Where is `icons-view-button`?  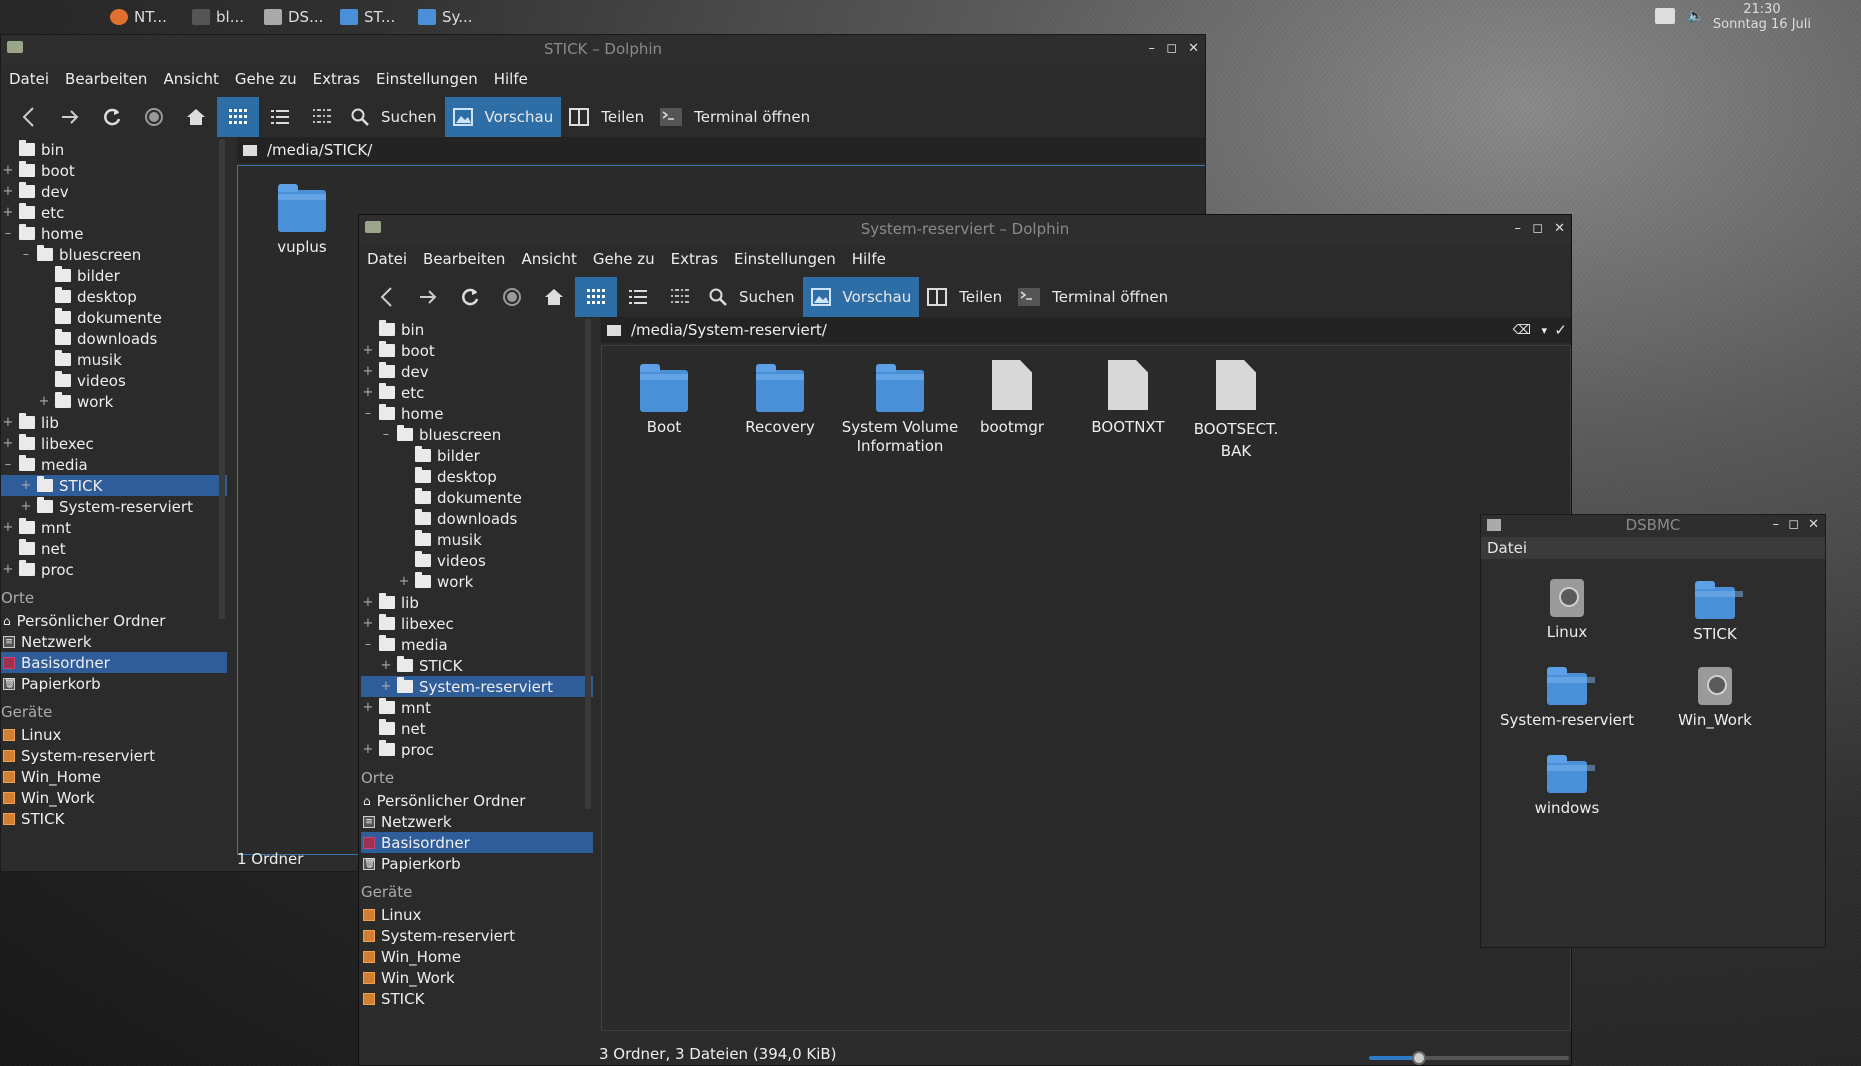
icons-view-button is located at coordinates (596, 297).